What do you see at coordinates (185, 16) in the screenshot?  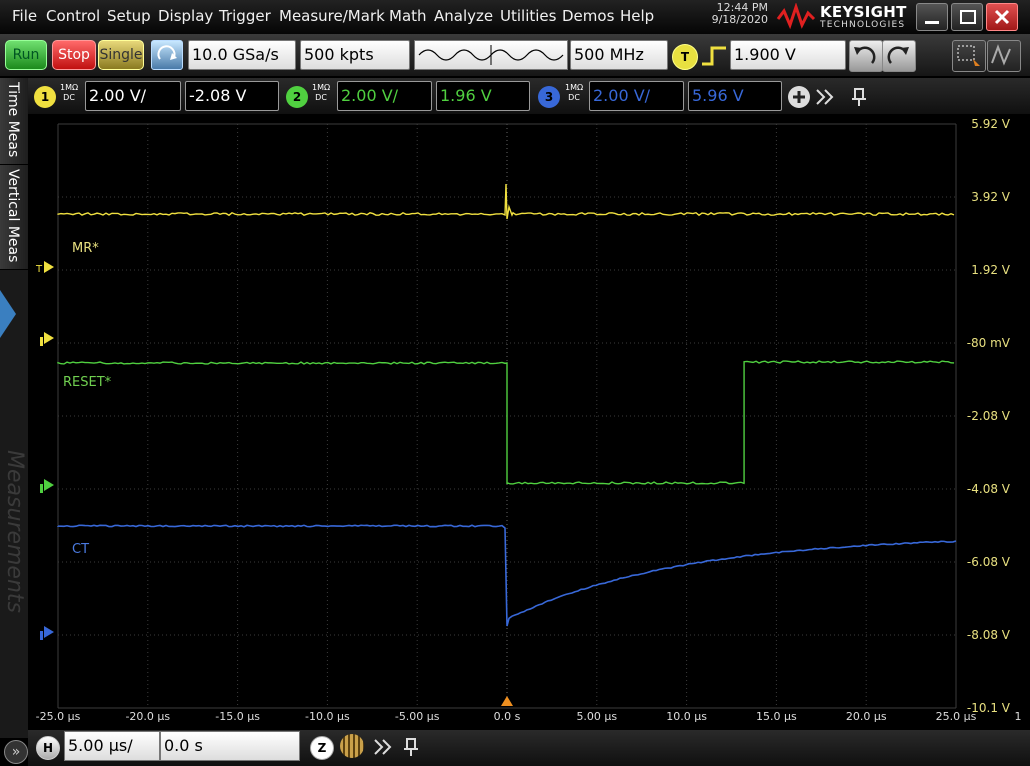 I see `menu-display: Display` at bounding box center [185, 16].